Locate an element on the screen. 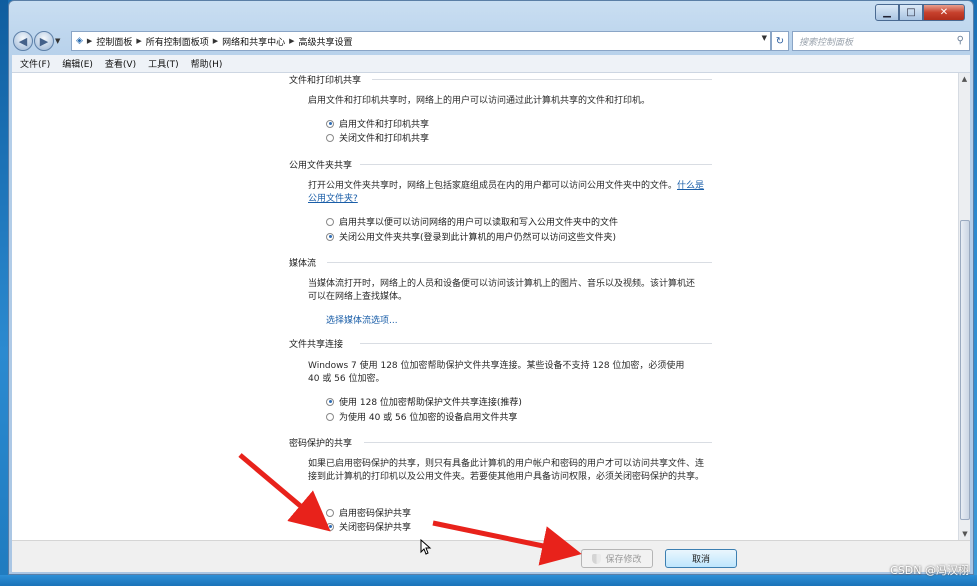 The image size is (977, 586). mouse-cursor-icon is located at coordinates (426, 547).